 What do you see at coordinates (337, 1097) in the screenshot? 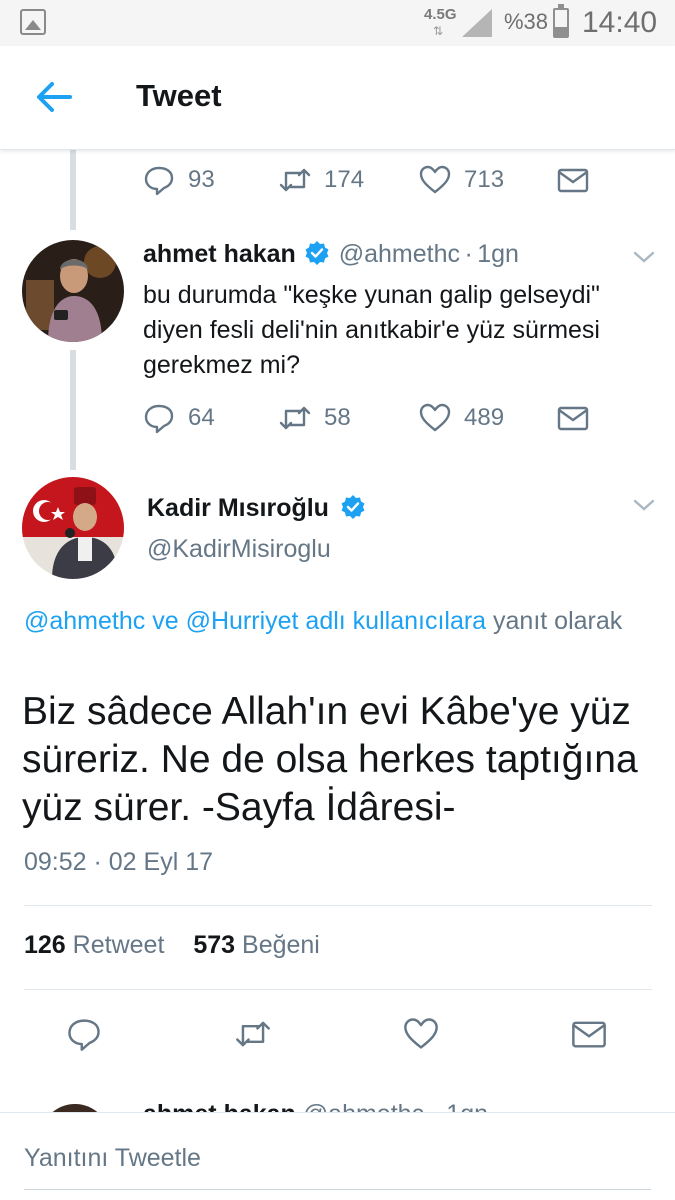
I see `next-tweet-peek: ahmet hakan @ahmethc · 1gn` at bounding box center [337, 1097].